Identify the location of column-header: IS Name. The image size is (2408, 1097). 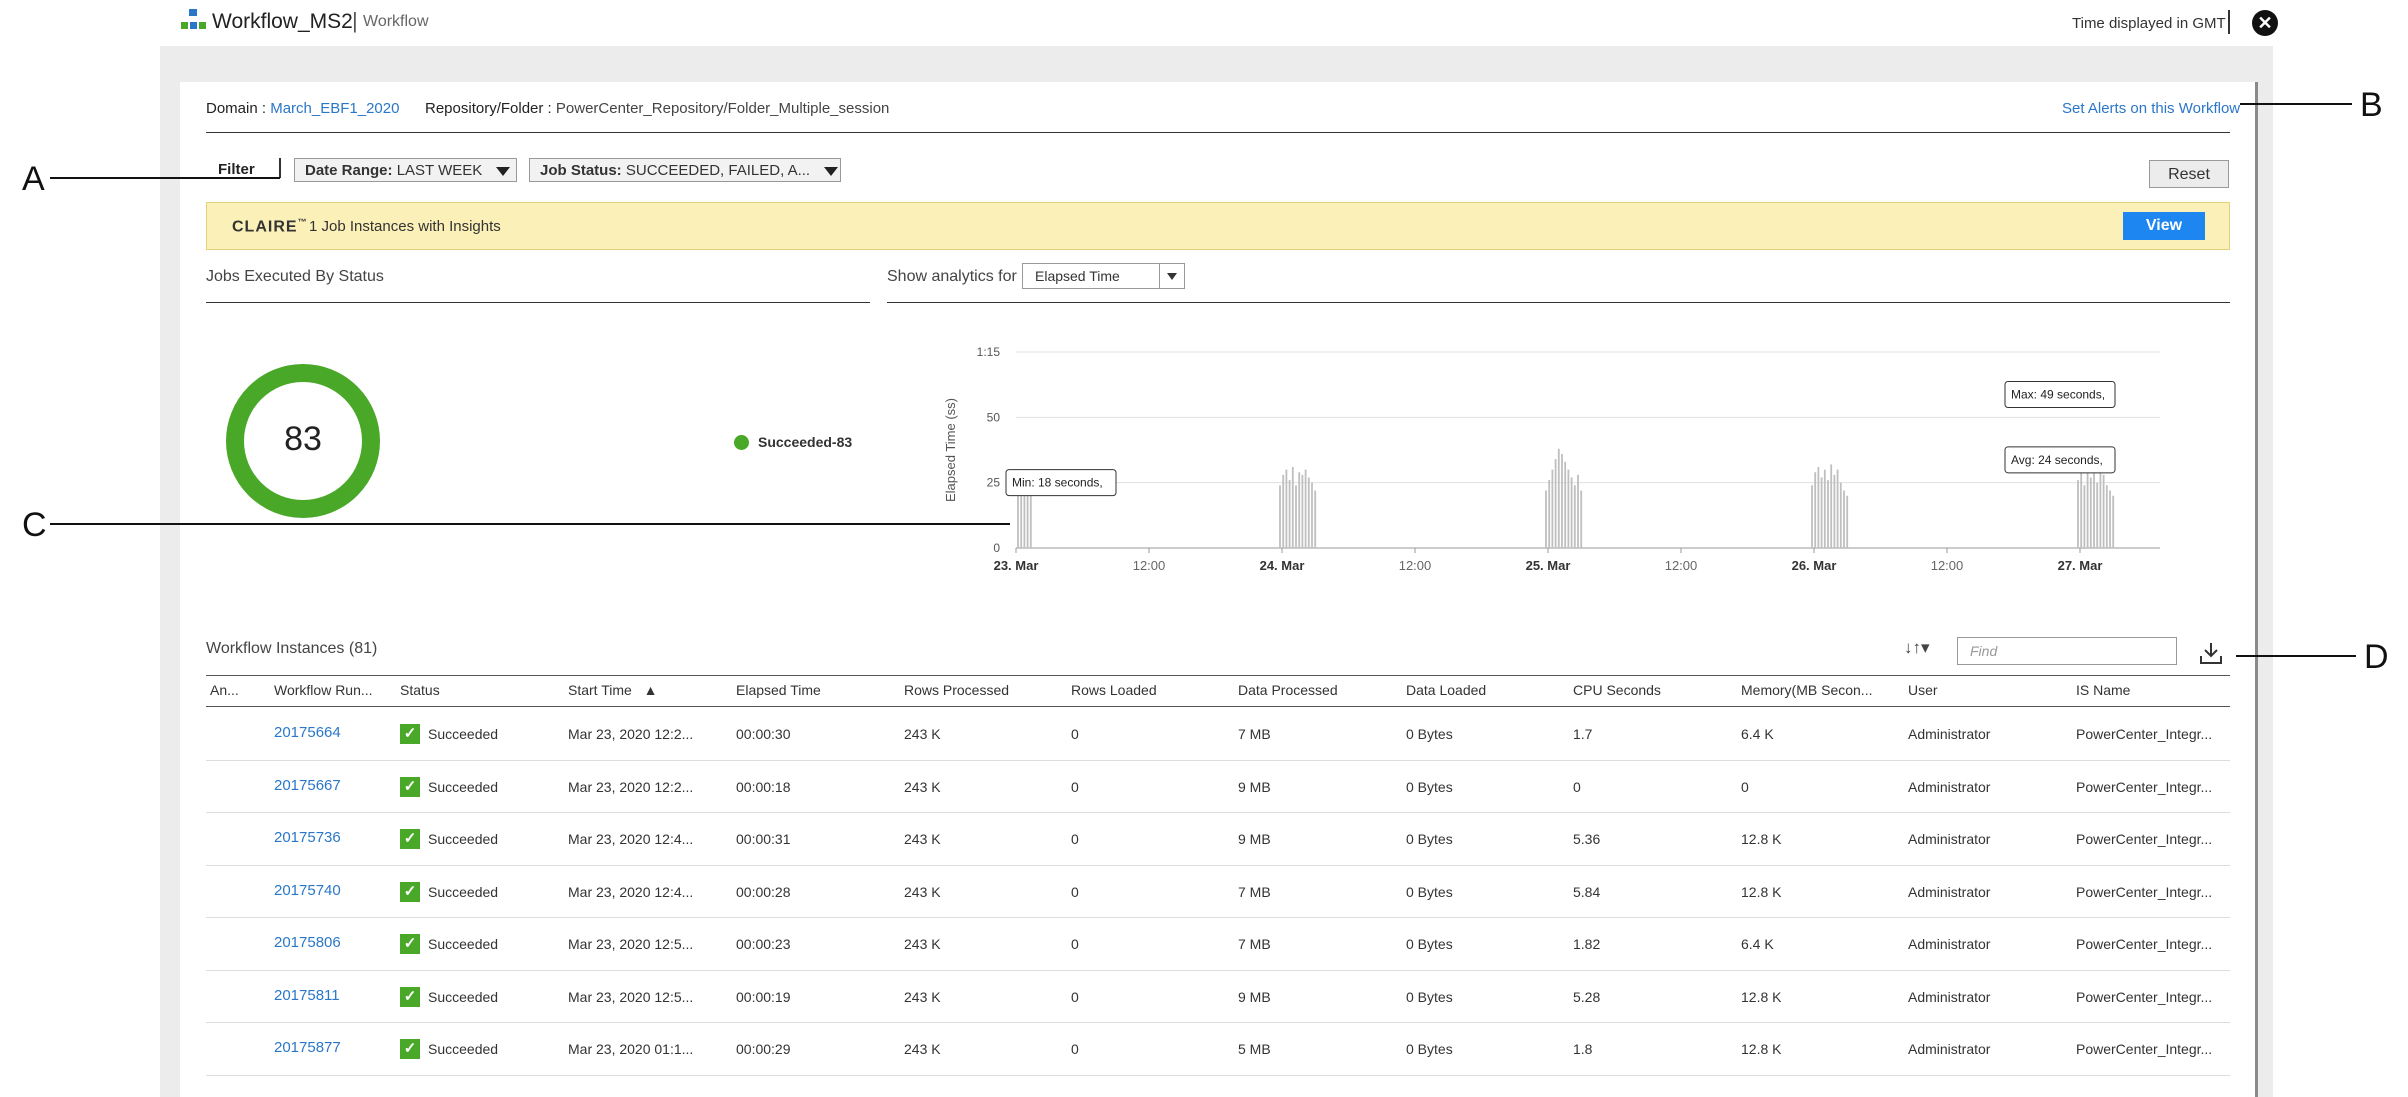
(2103, 690).